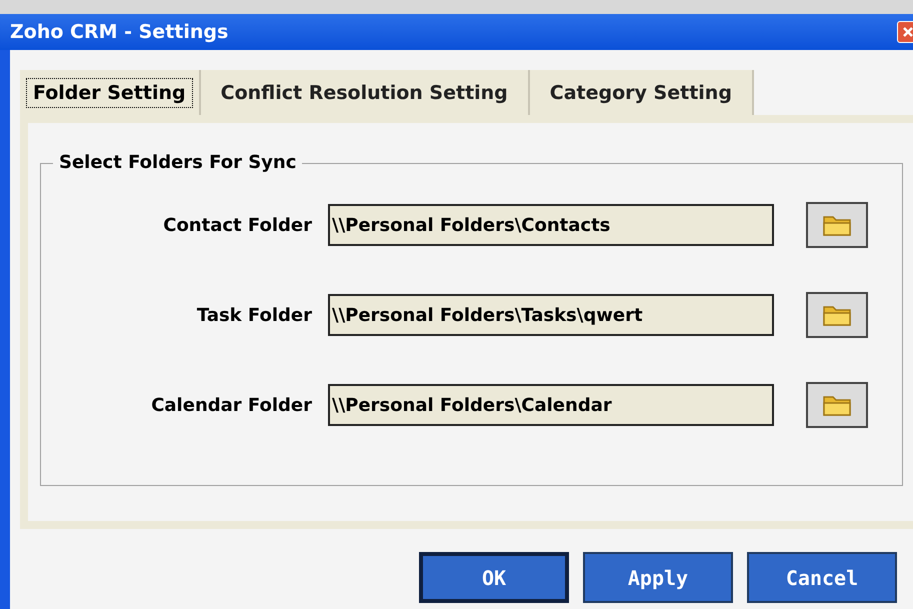 The image size is (913, 609). Describe the element at coordinates (110, 92) in the screenshot. I see `tab: Folder Setting` at that location.